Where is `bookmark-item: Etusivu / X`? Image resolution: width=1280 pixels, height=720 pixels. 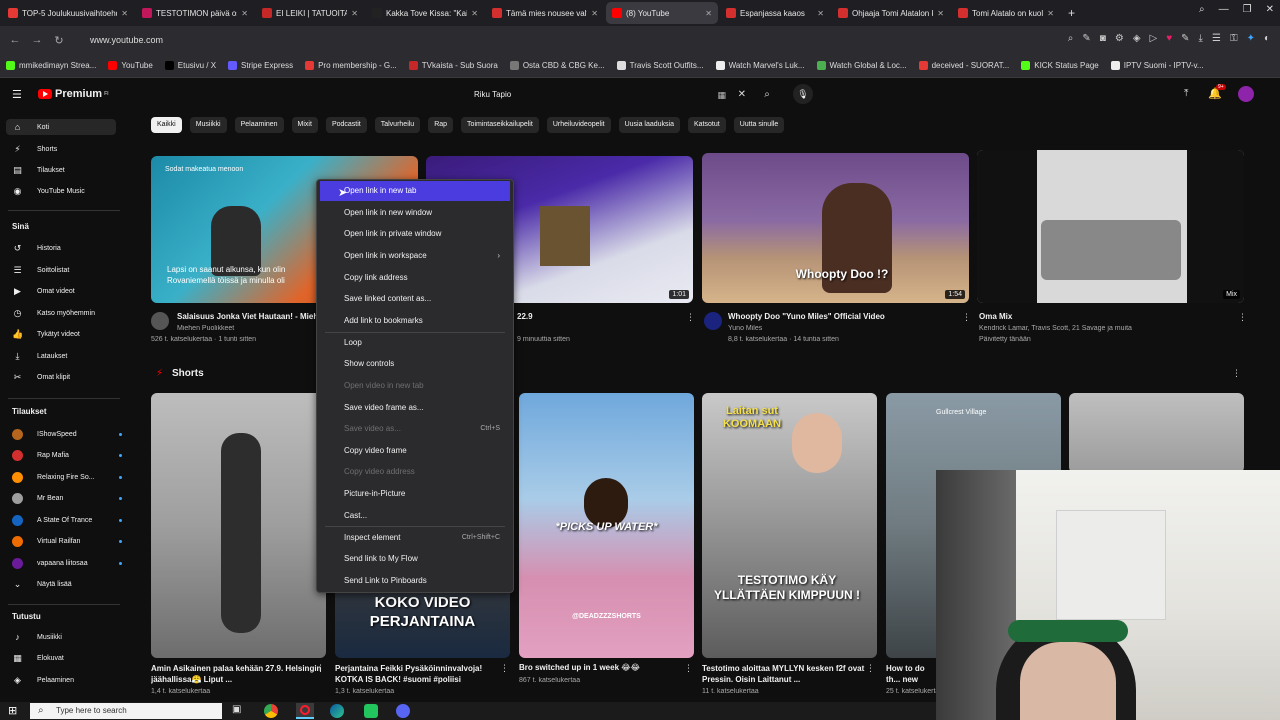 bookmark-item: Etusivu / X is located at coordinates (190, 65).